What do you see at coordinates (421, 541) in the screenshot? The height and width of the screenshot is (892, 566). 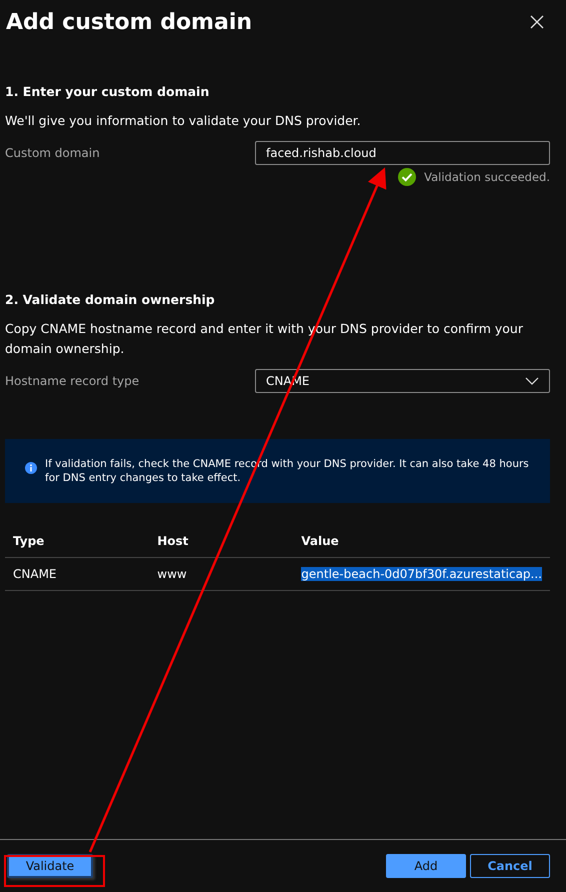 I see `column-header: Value` at bounding box center [421, 541].